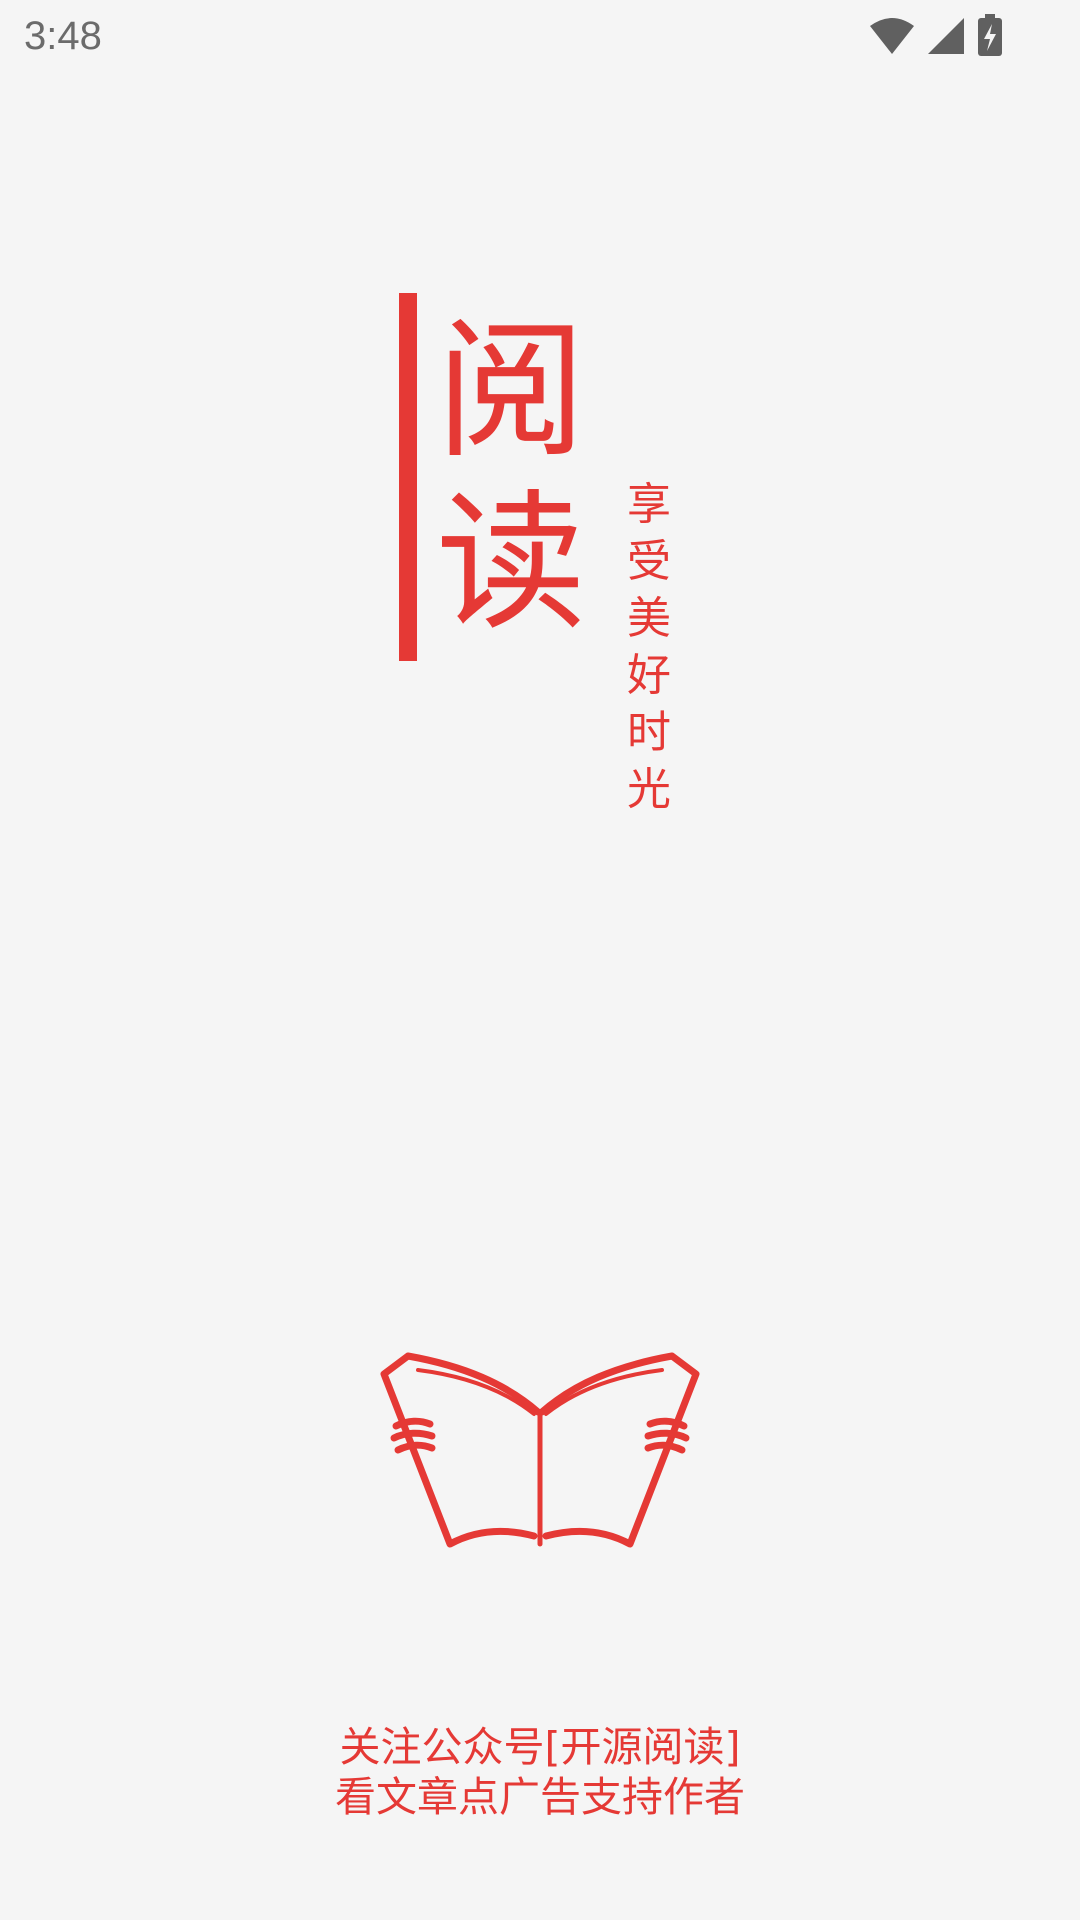 The height and width of the screenshot is (1920, 1080). Describe the element at coordinates (540, 1747) in the screenshot. I see `footer-line-1: 关注公众号[开源阅读]` at that location.